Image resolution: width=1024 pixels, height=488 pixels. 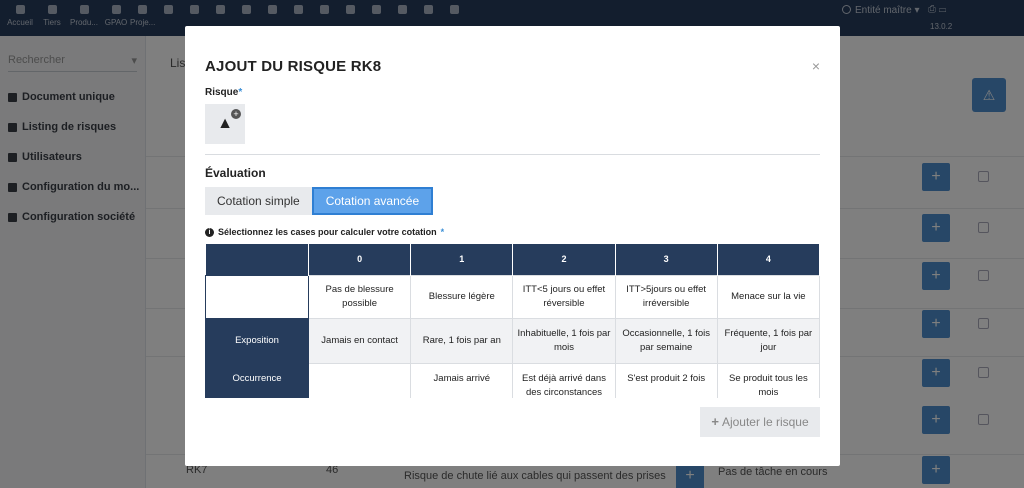 What do you see at coordinates (768, 259) in the screenshot?
I see `table-header-4: 4` at bounding box center [768, 259].